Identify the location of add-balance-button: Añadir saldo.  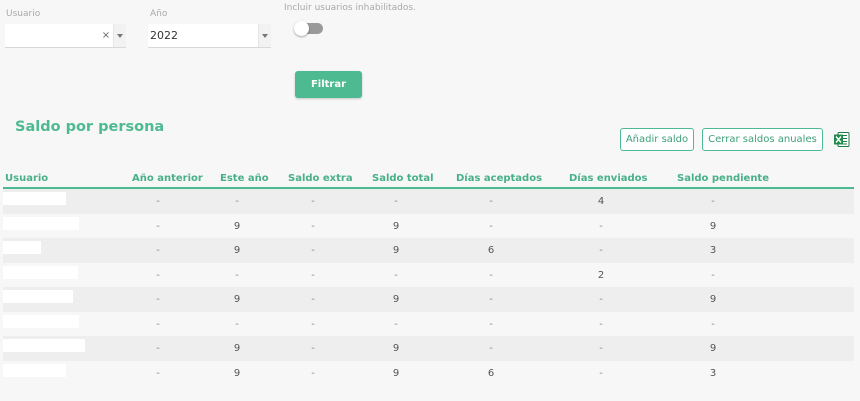
(657, 139).